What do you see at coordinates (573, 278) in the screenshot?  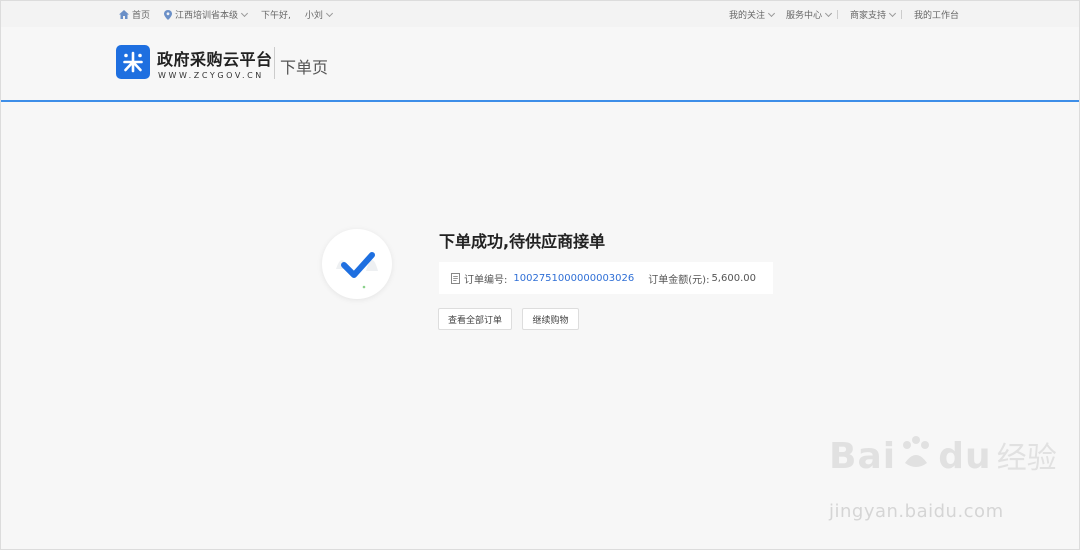 I see `order-number-link: 1002751000000003026` at bounding box center [573, 278].